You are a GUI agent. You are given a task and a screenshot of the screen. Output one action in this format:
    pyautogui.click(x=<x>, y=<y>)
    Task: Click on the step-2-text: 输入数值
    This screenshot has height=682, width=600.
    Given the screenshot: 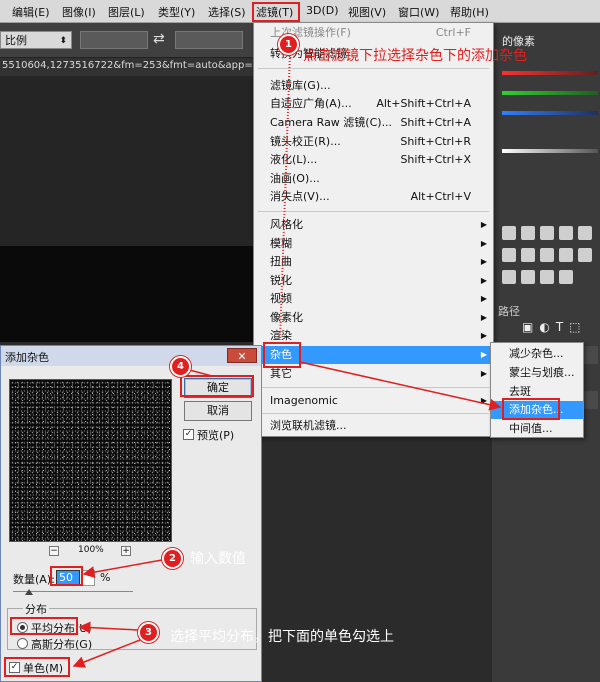 What is the action you would take?
    pyautogui.click(x=218, y=559)
    